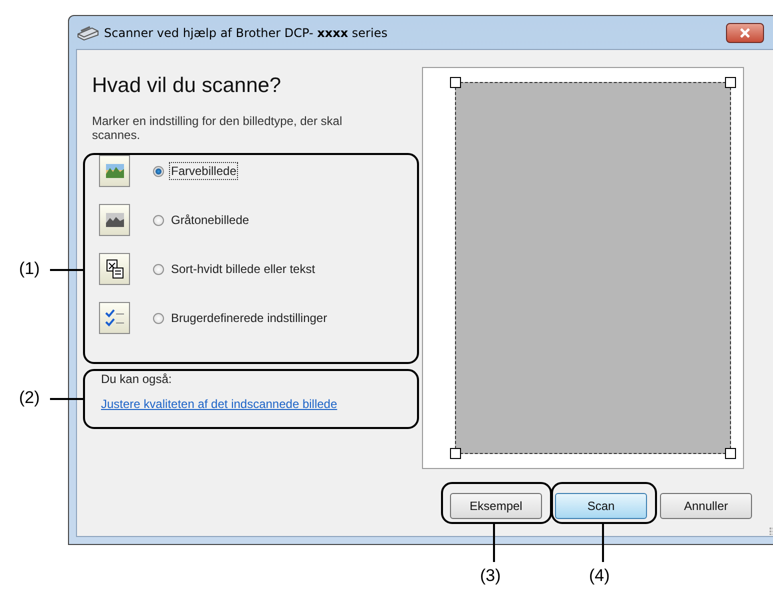  What do you see at coordinates (137, 379) in the screenshot?
I see `section-label: Du kan også:` at bounding box center [137, 379].